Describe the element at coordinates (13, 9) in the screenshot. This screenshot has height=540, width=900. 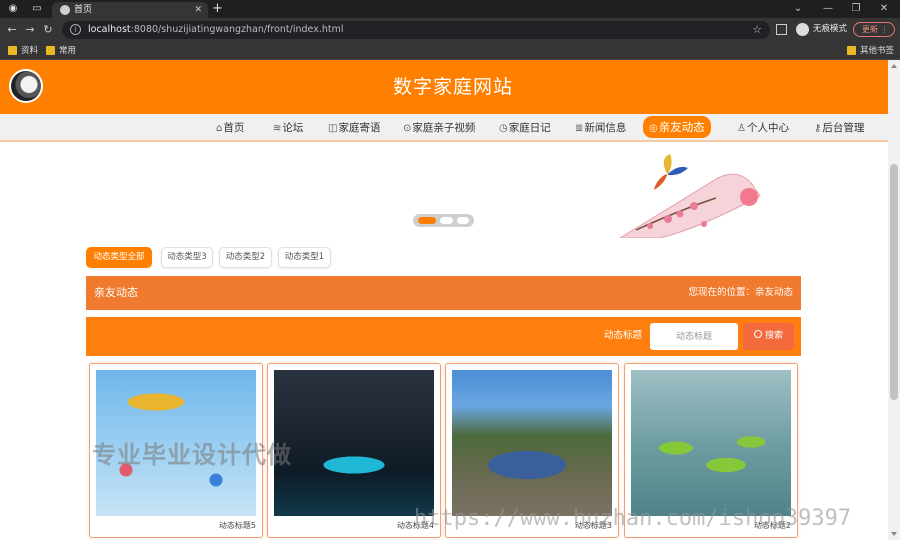
I see `browser-menu-icon: ◉` at that location.